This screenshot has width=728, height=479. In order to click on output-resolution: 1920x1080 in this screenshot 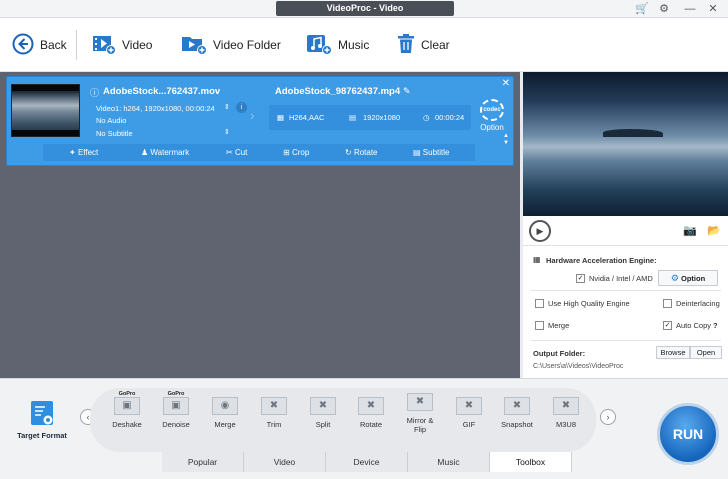, I will do `click(382, 117)`.